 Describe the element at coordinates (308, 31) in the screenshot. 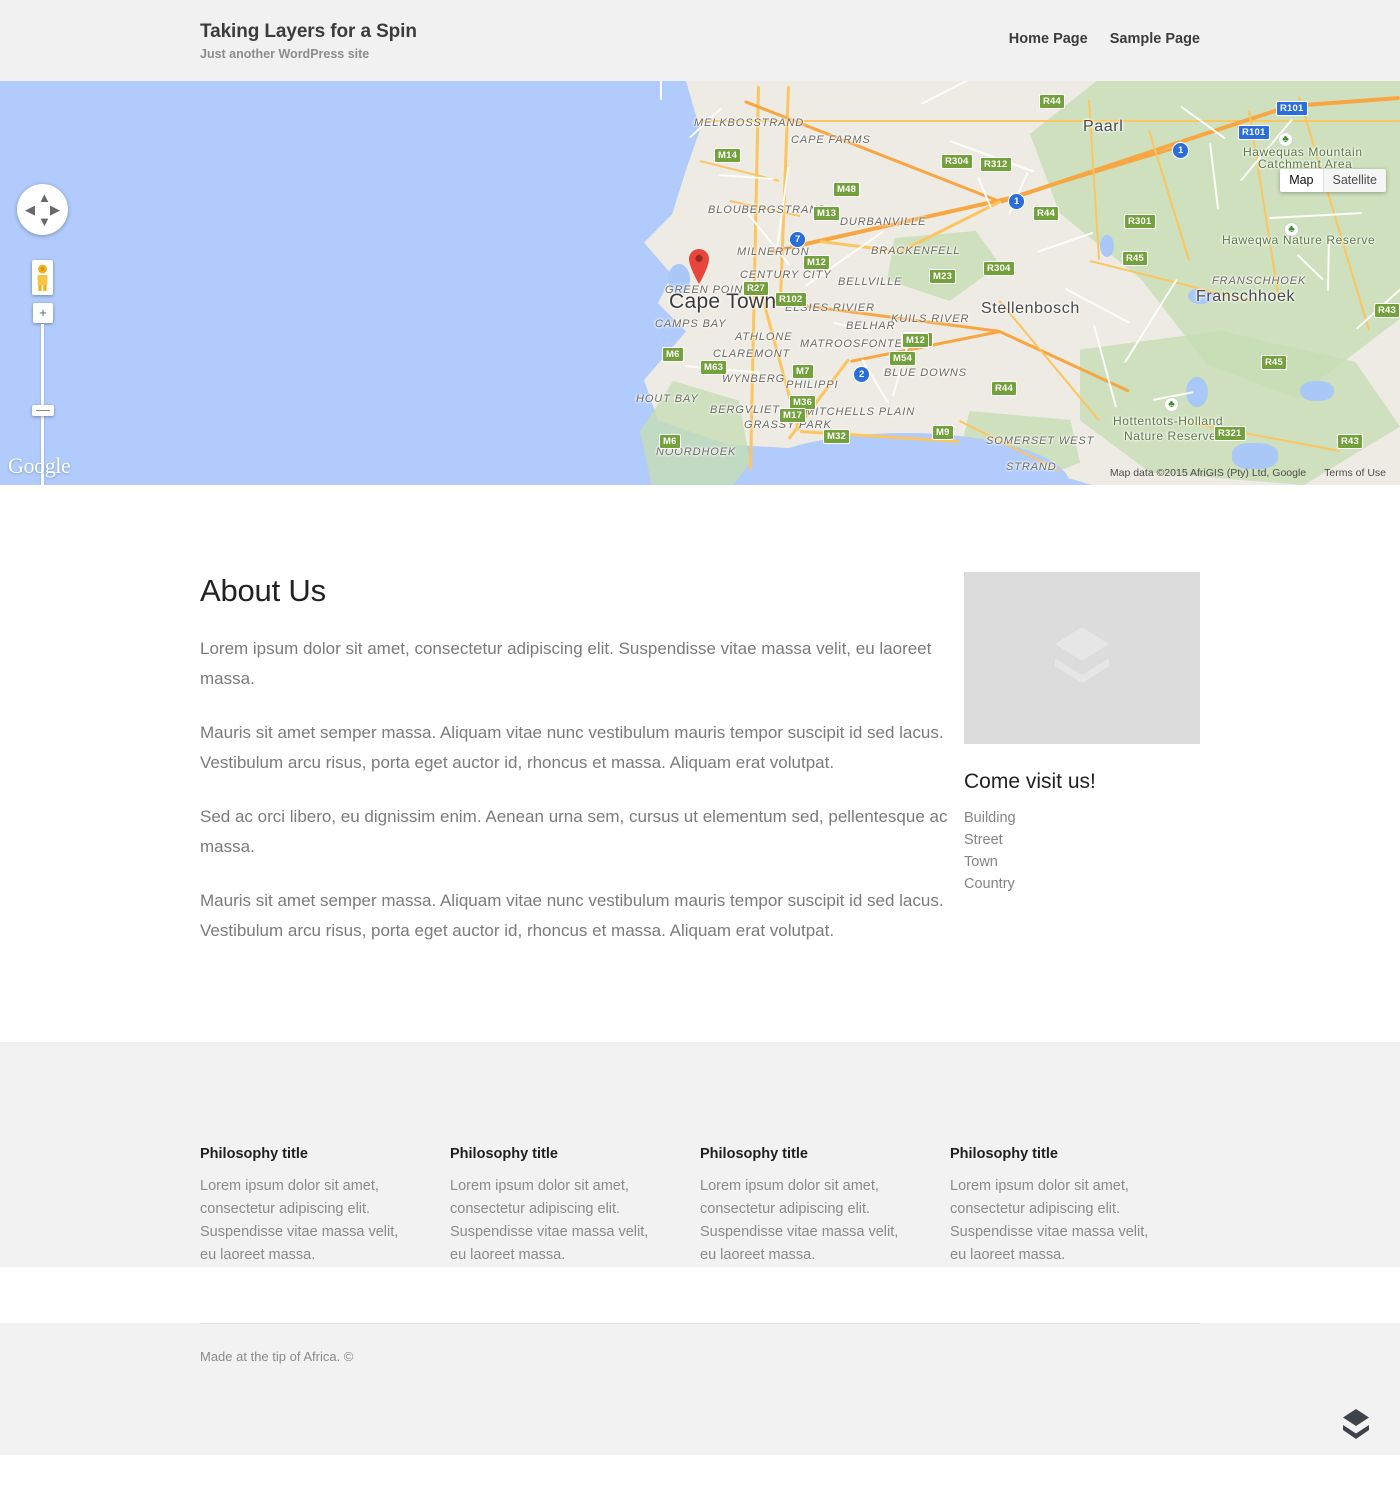

I see `site-title: Taking Layers for a Spin` at that location.